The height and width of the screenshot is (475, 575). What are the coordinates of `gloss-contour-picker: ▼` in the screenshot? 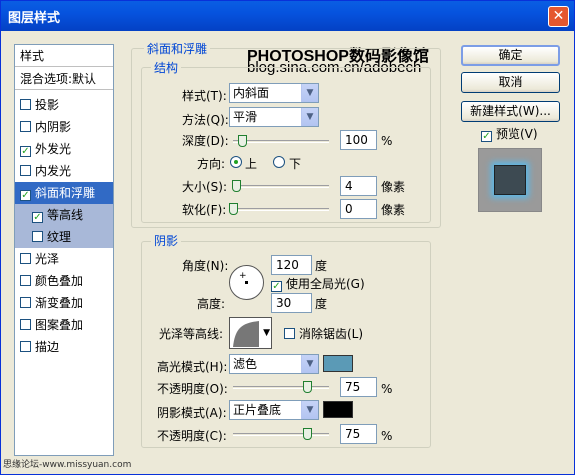 It's located at (250, 333).